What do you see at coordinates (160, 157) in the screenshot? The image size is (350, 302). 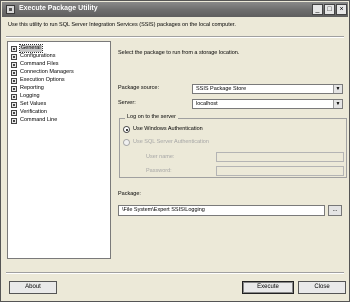 I see `user-name-label: User name:` at bounding box center [160, 157].